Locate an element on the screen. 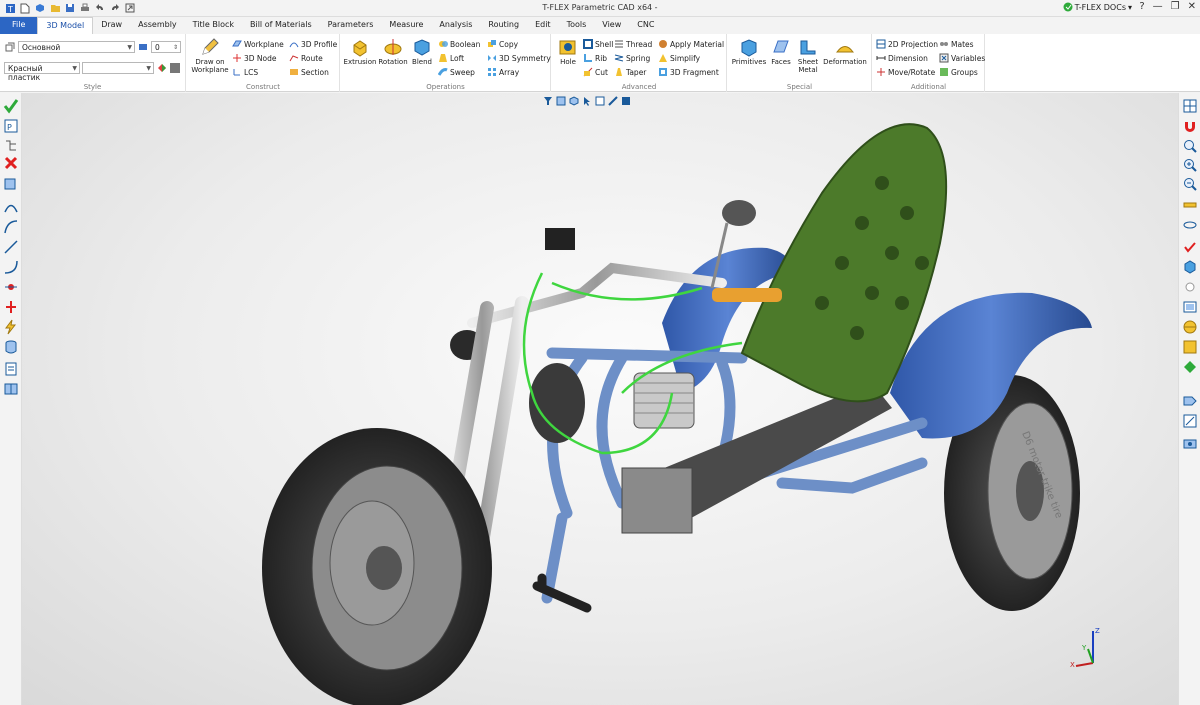 The height and width of the screenshot is (705, 1200). orbit-icon is located at coordinates (1190, 225).